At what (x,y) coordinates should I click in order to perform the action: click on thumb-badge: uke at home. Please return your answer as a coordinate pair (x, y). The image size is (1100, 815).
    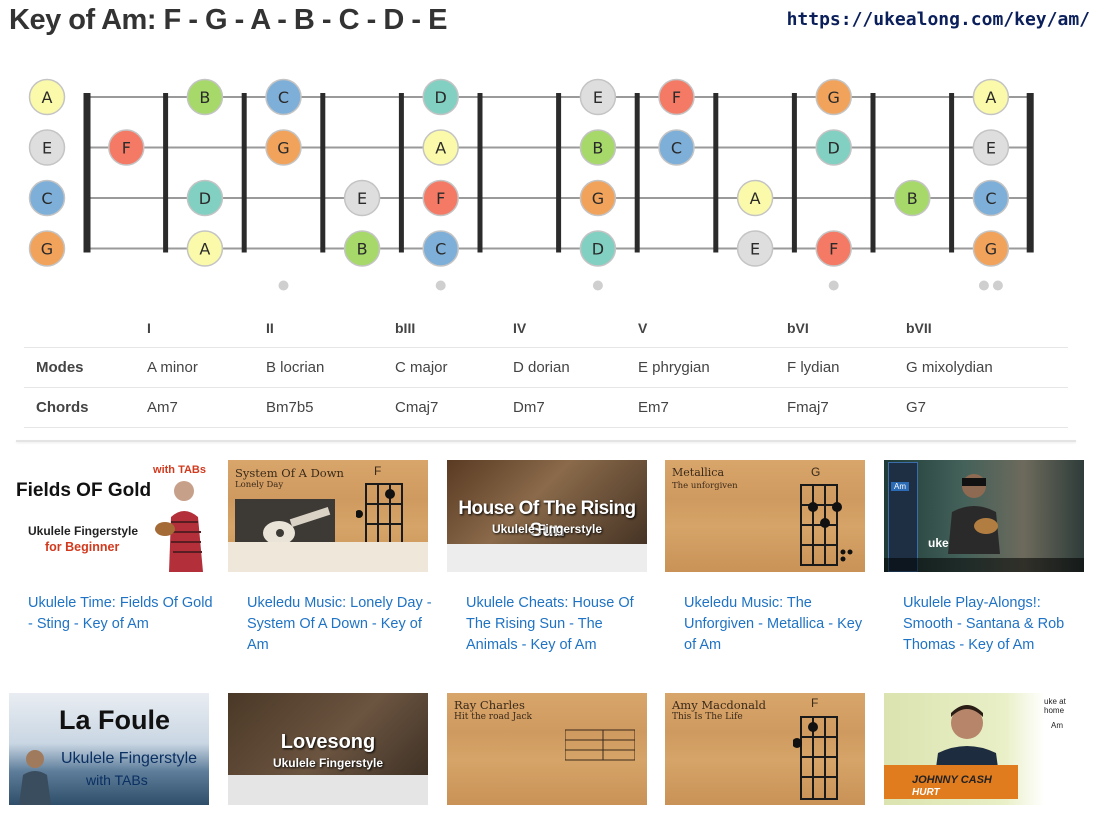
    Looking at the image, I should click on (1055, 706).